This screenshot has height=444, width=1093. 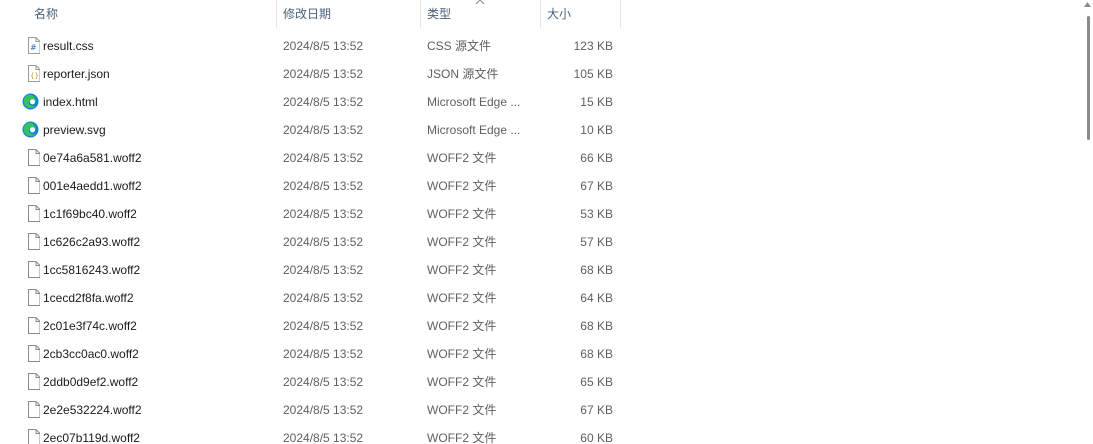 I want to click on css-file-icon: #, so click(x=31, y=46).